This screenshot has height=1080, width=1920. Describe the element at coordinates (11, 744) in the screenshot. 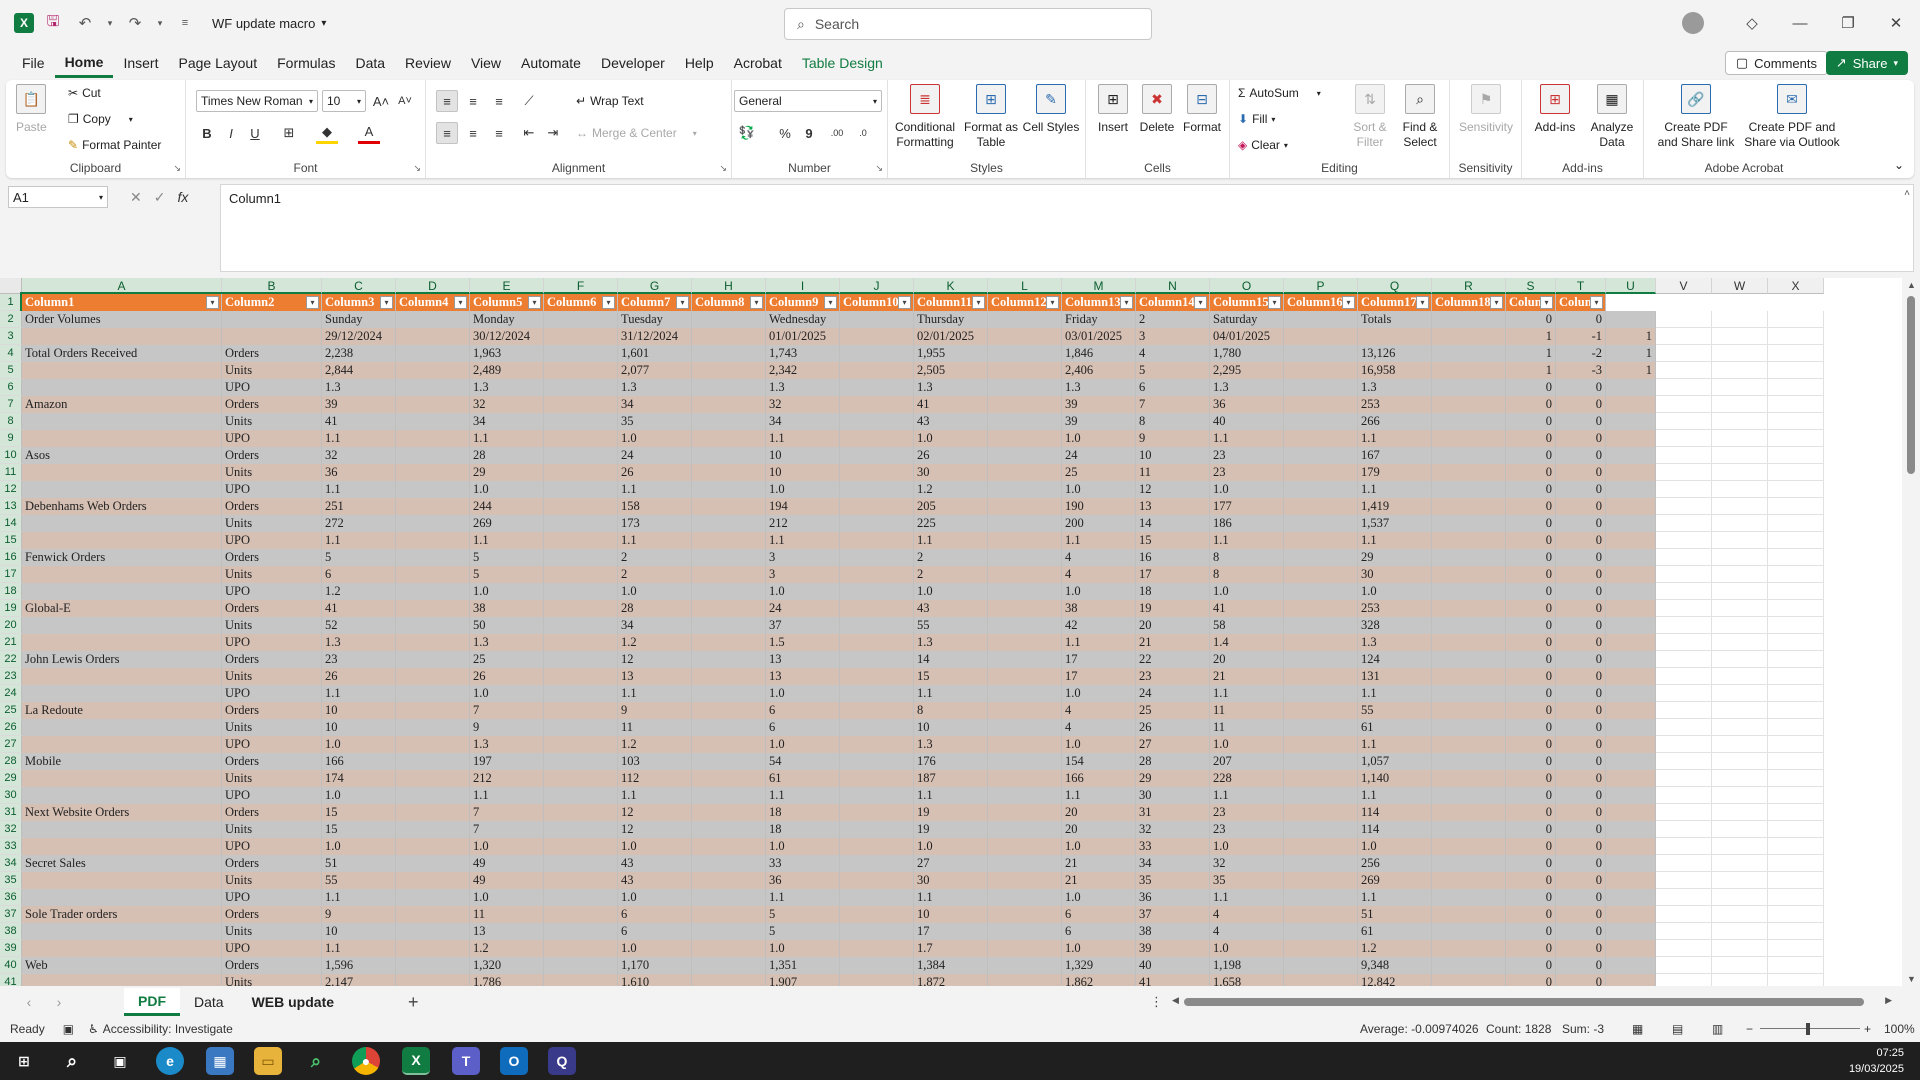

I see `row-header: 27` at that location.